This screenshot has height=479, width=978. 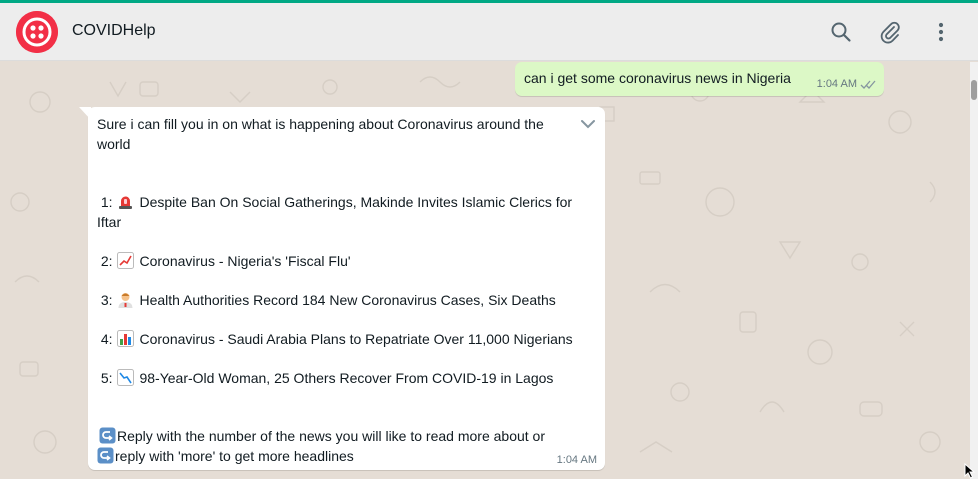 I want to click on news-item-number: 1:, so click(x=106, y=202).